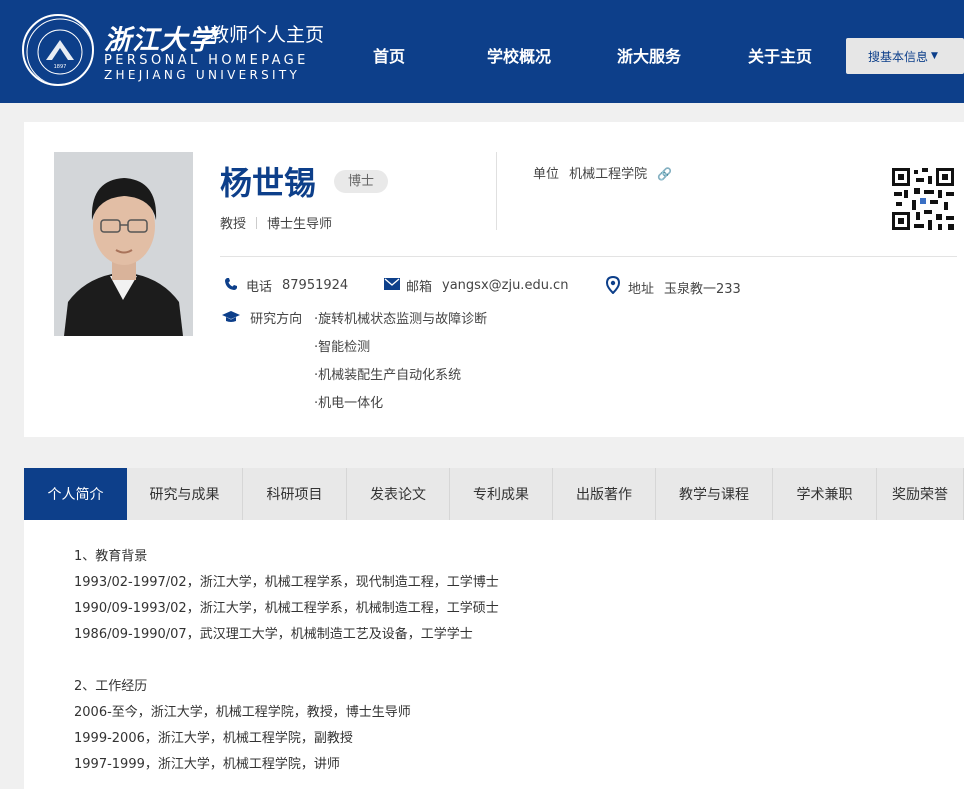  Describe the element at coordinates (398, 494) in the screenshot. I see `tab-publications: 发表论文` at that location.